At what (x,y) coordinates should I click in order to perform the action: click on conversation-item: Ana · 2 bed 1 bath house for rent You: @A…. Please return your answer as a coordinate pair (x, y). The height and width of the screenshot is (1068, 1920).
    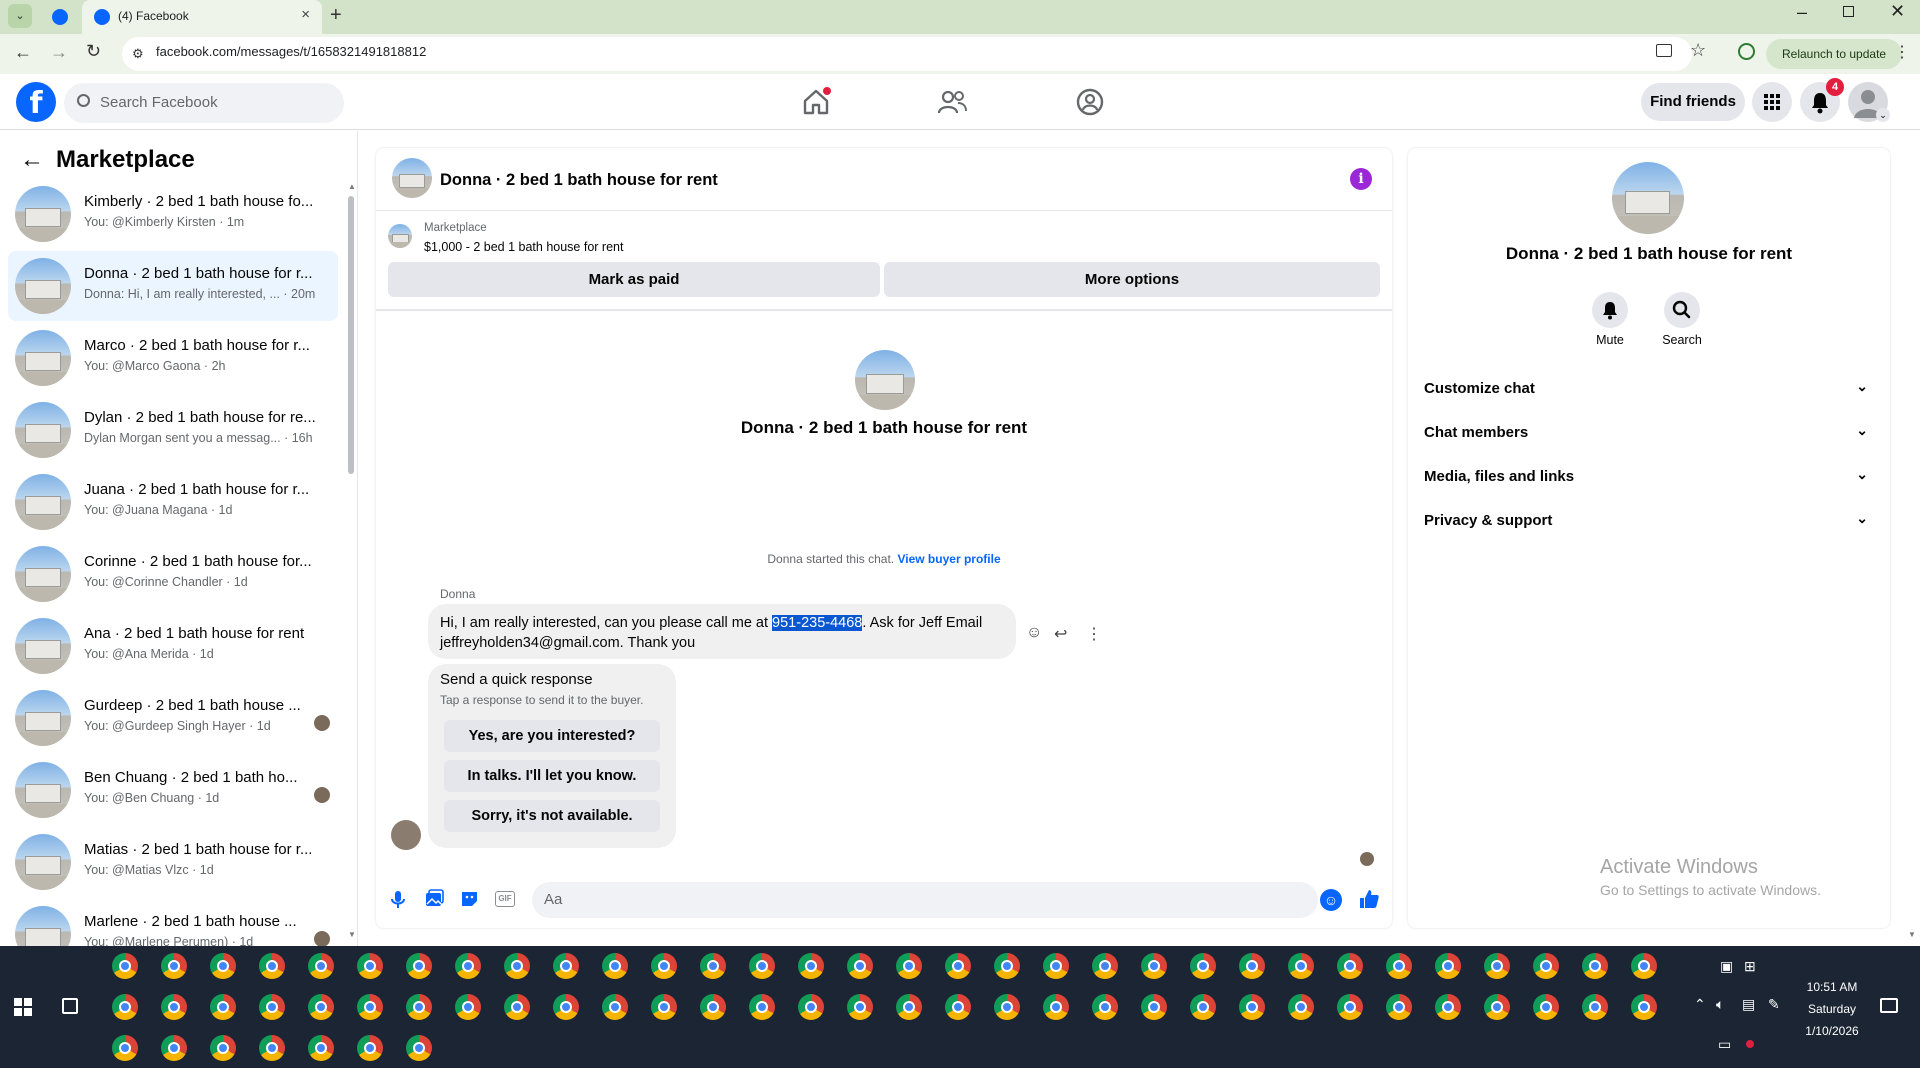
    Looking at the image, I should click on (173, 646).